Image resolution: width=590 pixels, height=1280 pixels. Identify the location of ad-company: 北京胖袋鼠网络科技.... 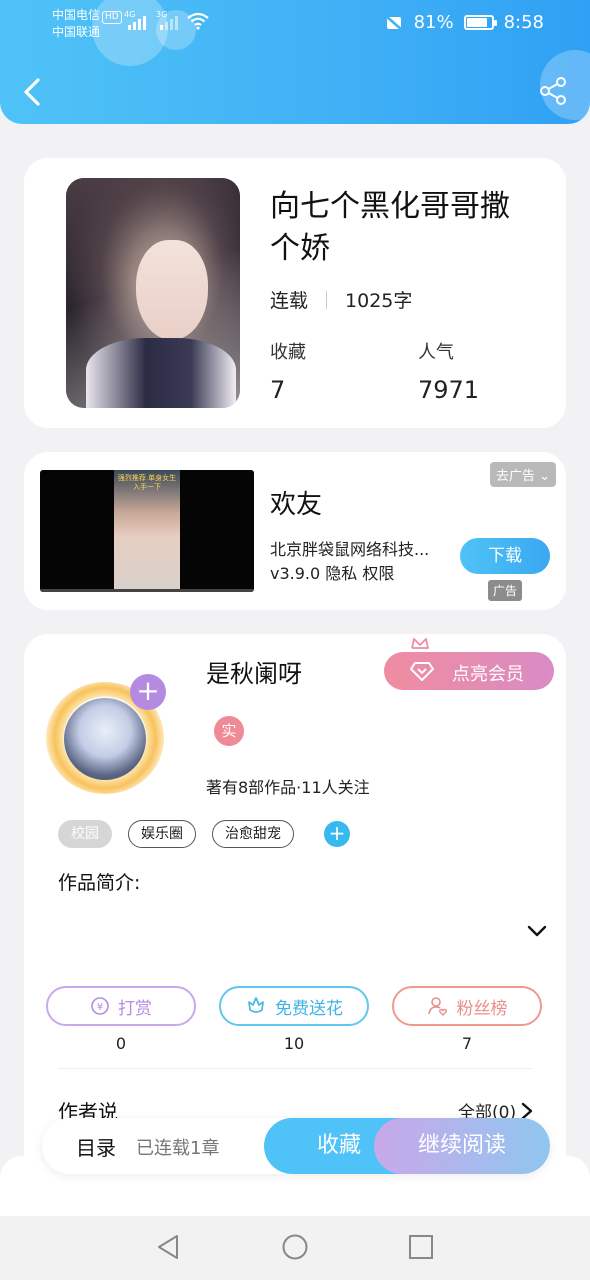
(350, 549).